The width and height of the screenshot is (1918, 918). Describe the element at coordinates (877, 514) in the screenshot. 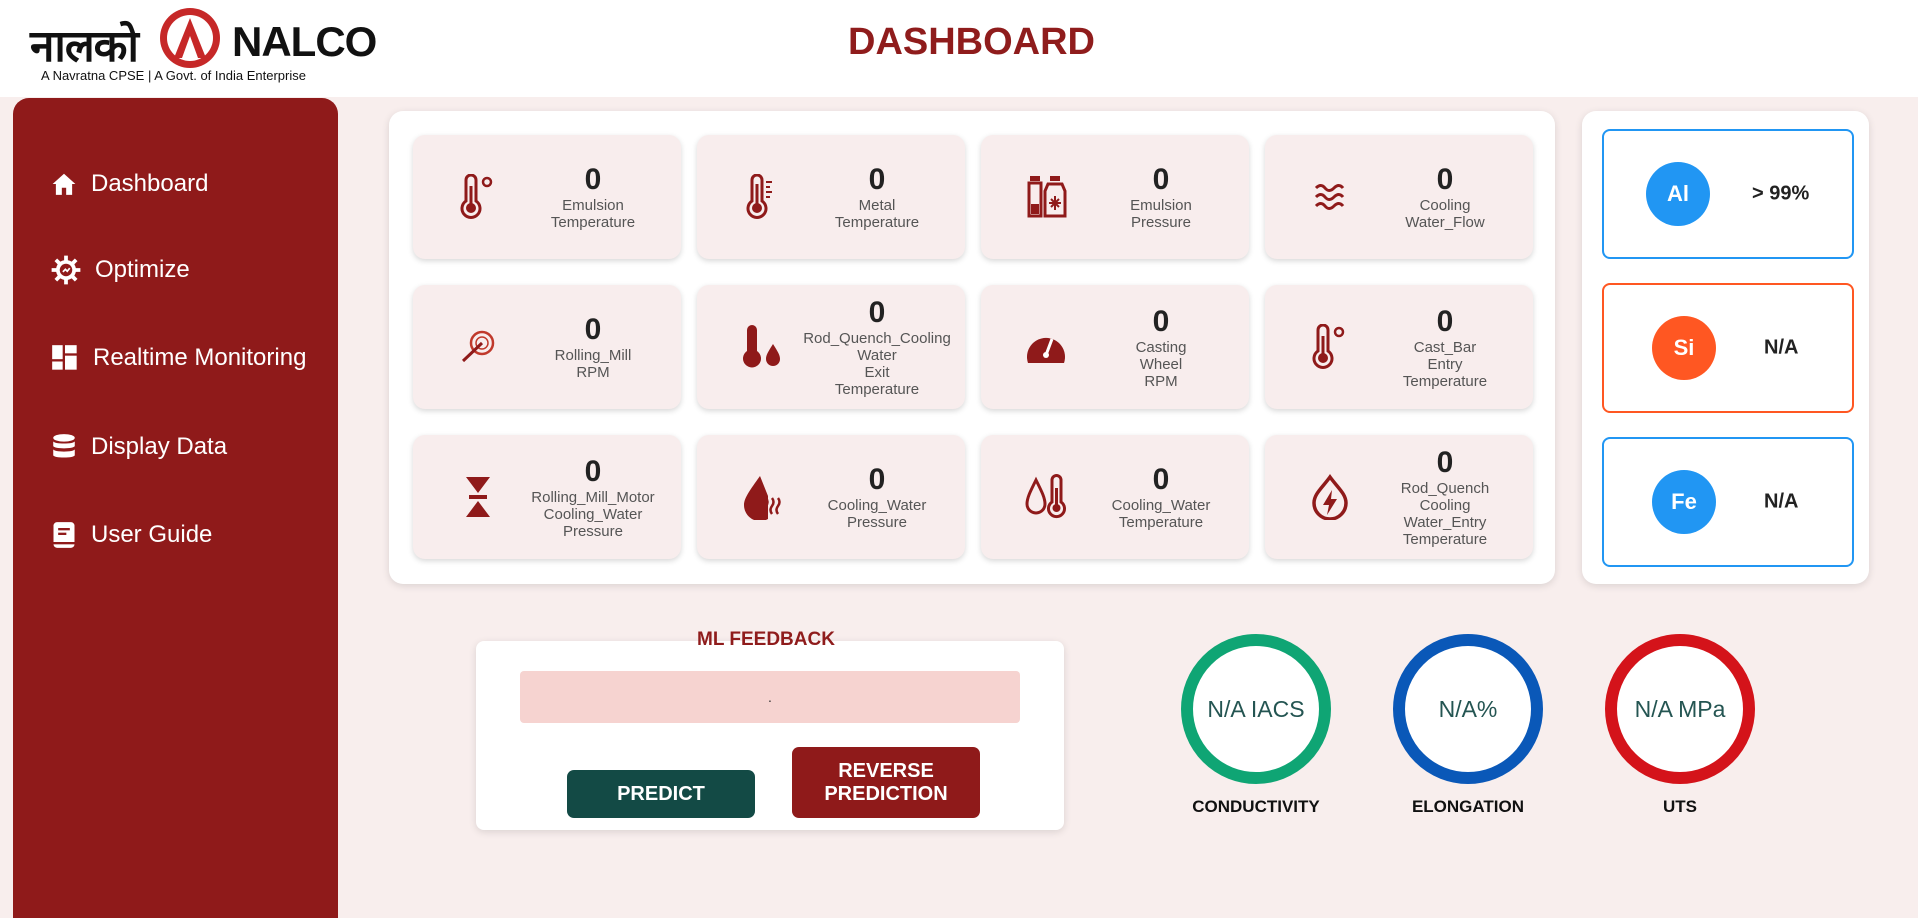

I see `sensor-label: Cooling_Water Pressure` at that location.